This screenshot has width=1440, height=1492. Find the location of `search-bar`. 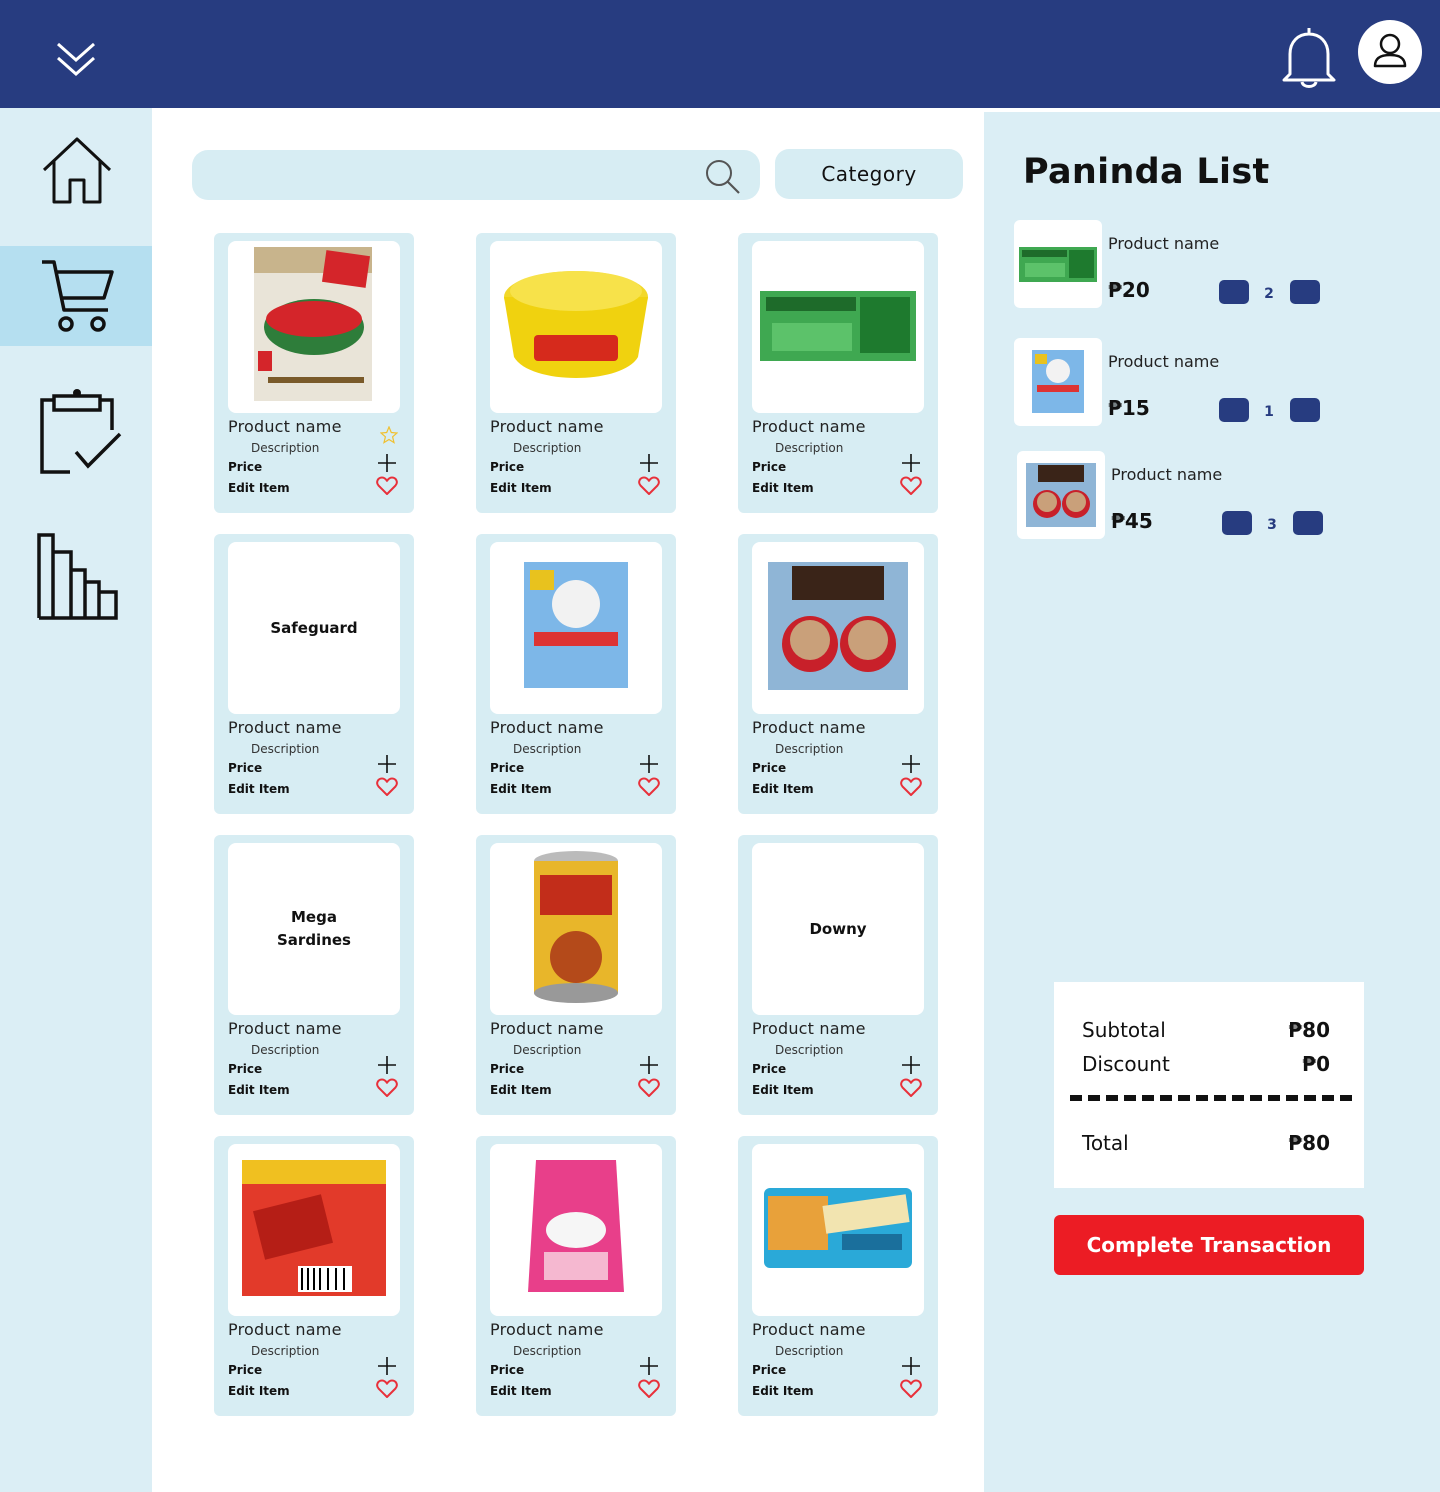

search-bar is located at coordinates (476, 175).